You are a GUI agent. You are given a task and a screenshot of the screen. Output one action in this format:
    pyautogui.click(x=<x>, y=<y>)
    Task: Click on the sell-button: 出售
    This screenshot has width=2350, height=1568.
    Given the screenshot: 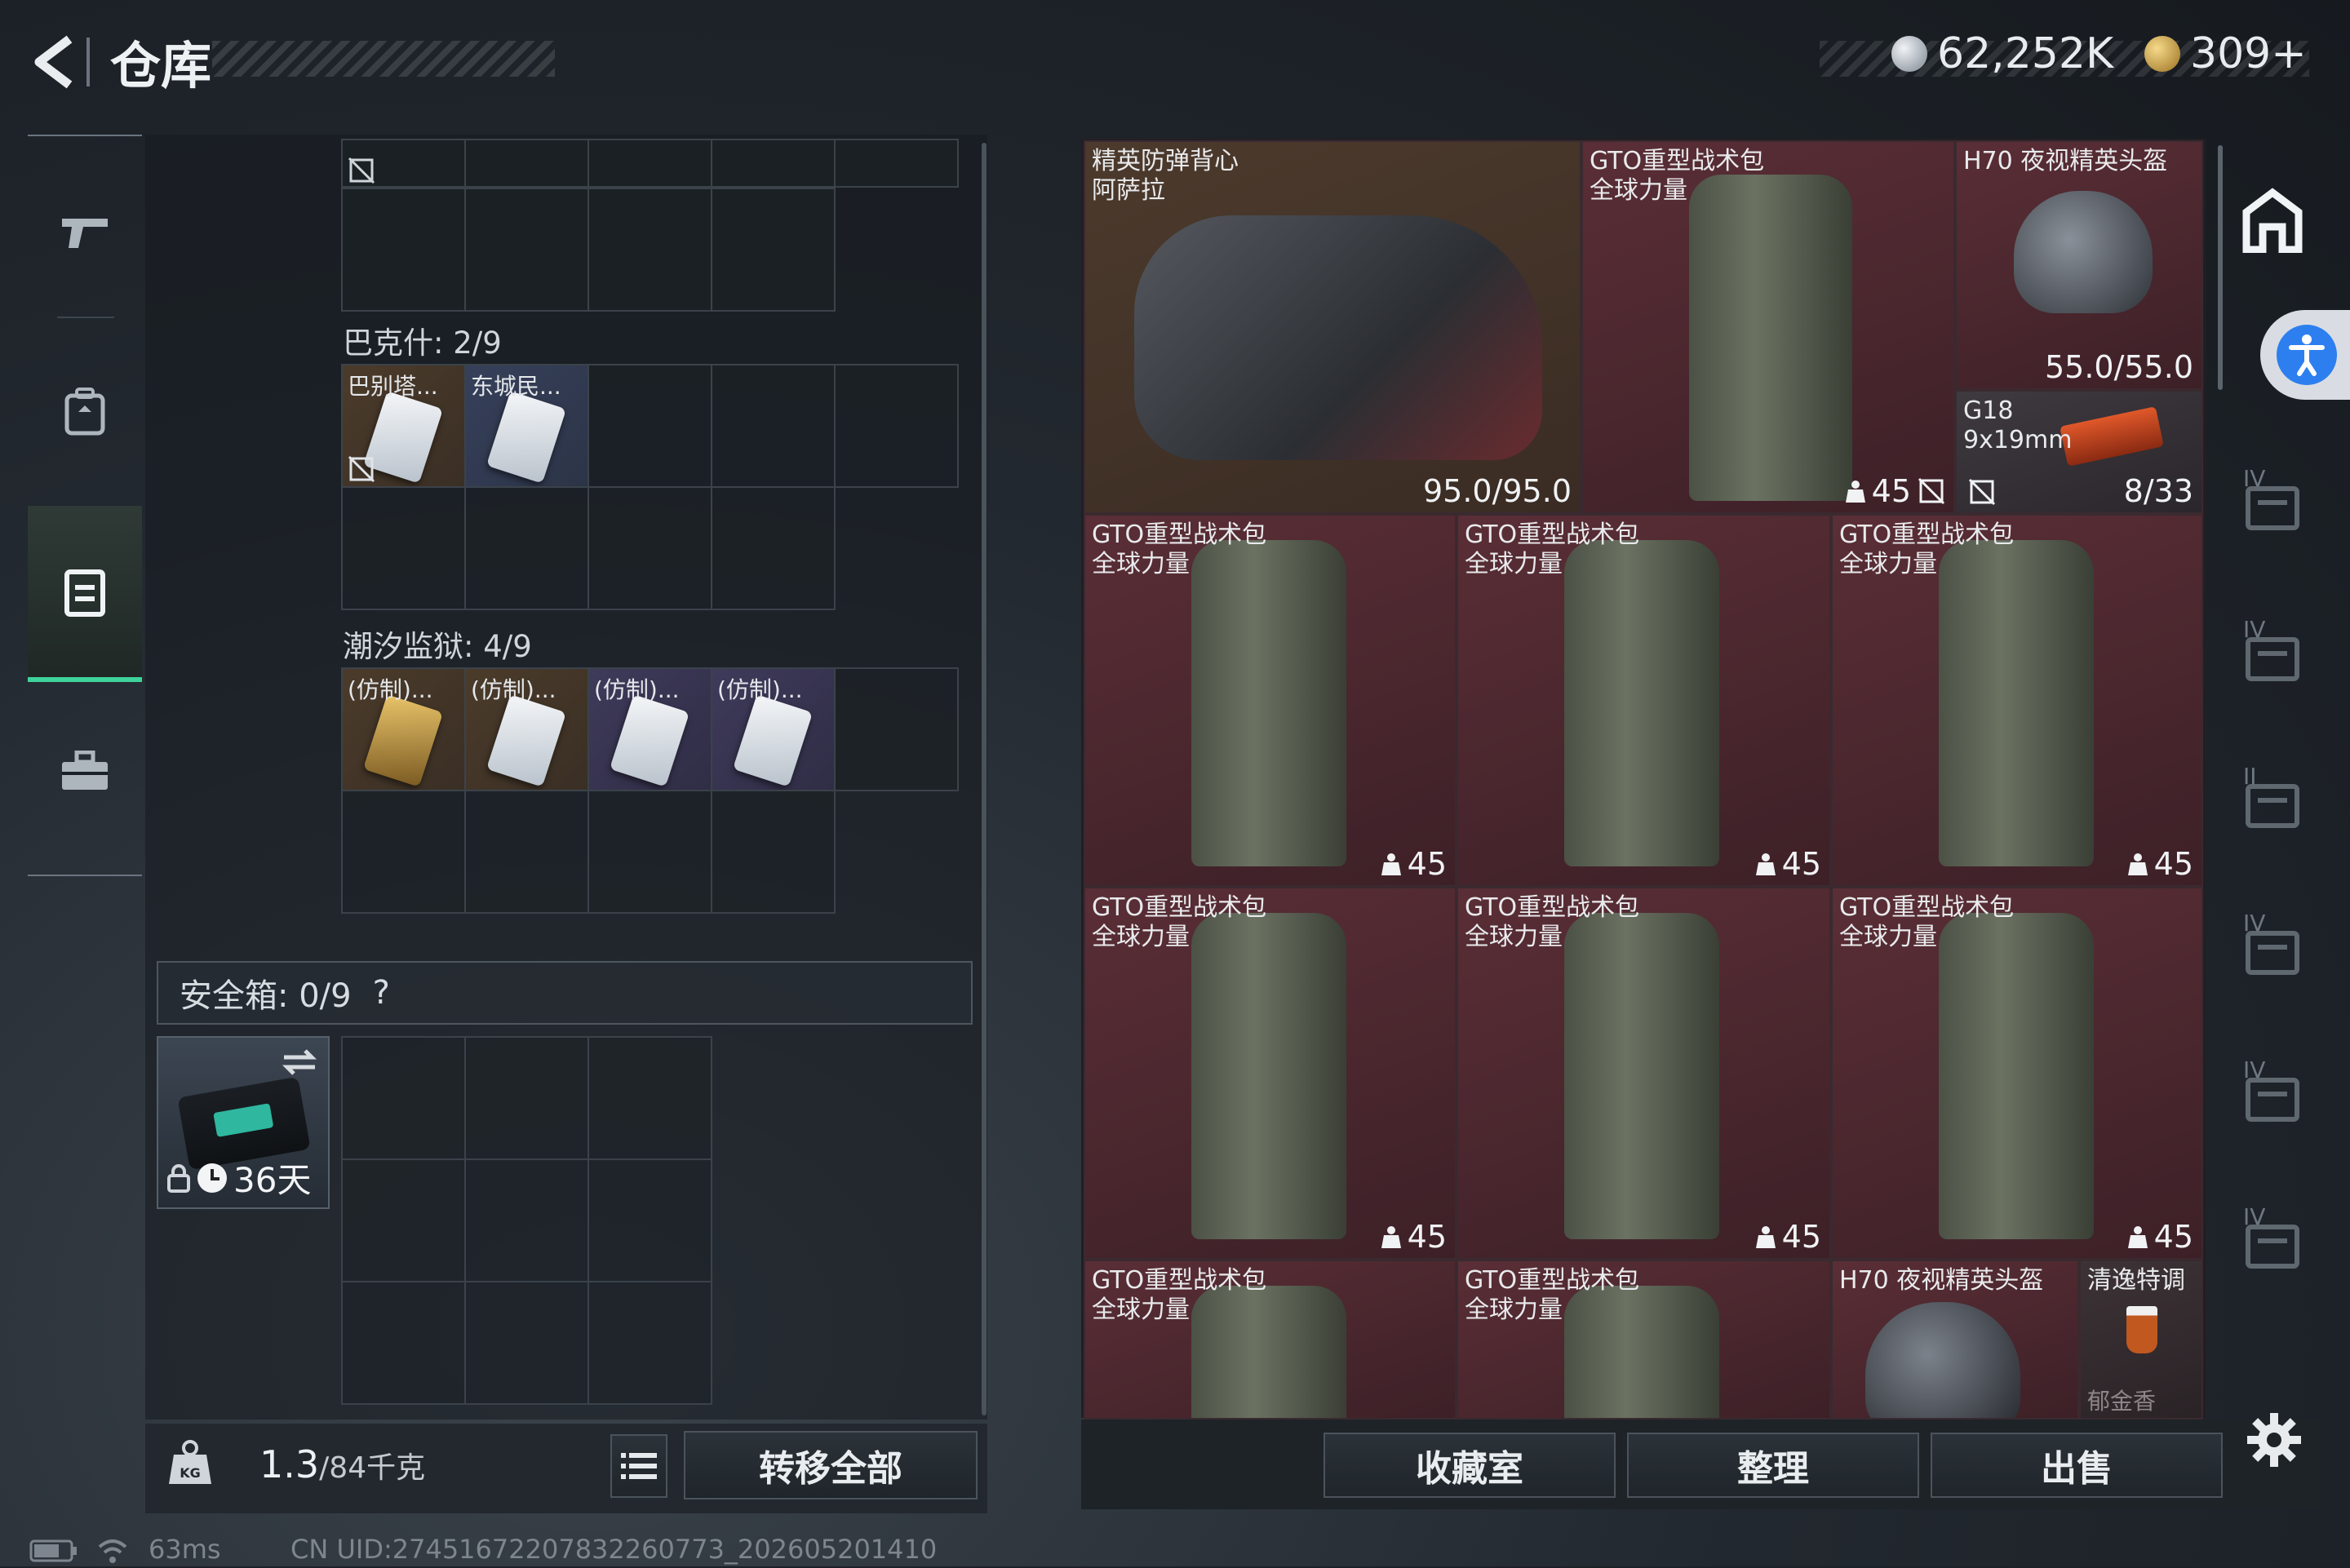 What is the action you would take?
    pyautogui.click(x=2077, y=1465)
    